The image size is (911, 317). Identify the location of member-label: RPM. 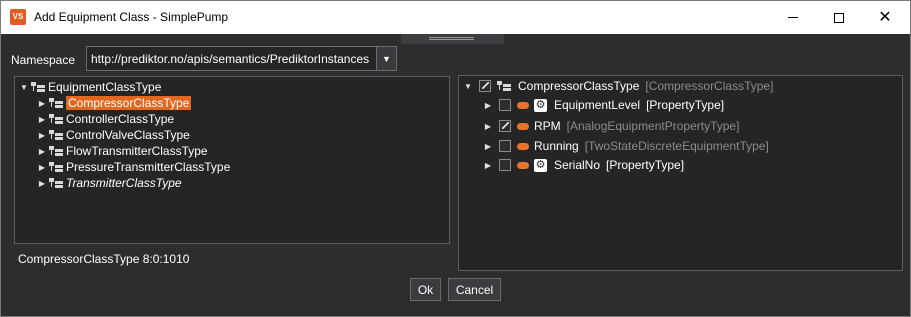
(547, 126).